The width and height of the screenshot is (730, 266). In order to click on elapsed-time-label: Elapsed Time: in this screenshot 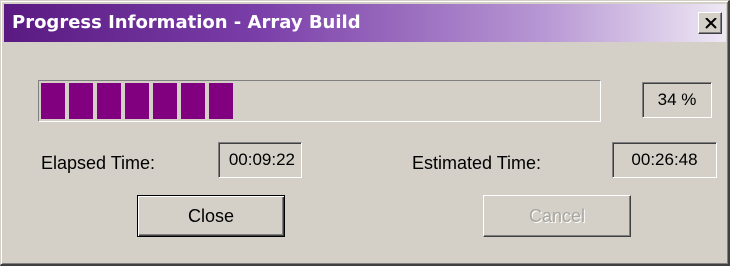, I will do `click(98, 163)`.